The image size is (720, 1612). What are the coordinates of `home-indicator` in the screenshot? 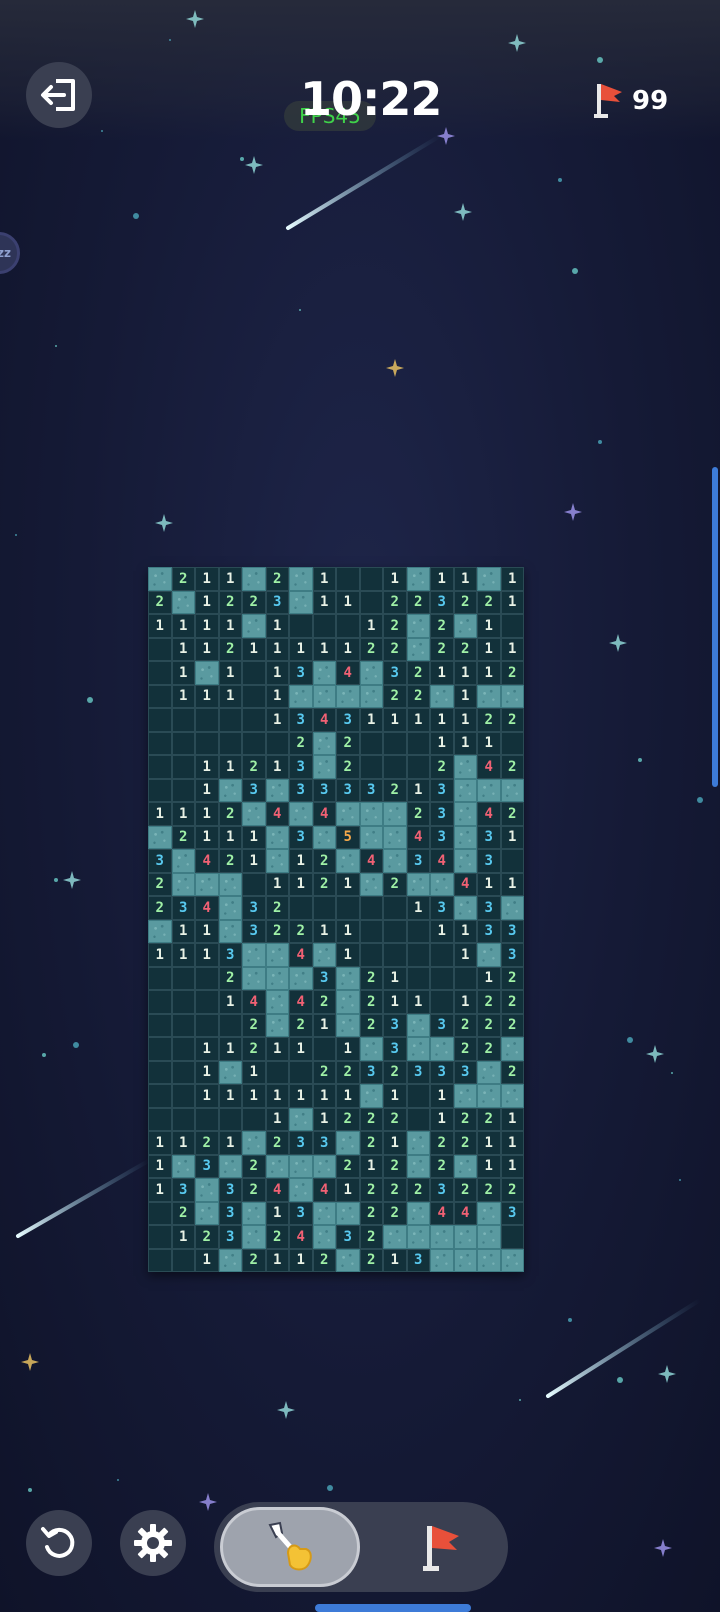 It's located at (393, 1608).